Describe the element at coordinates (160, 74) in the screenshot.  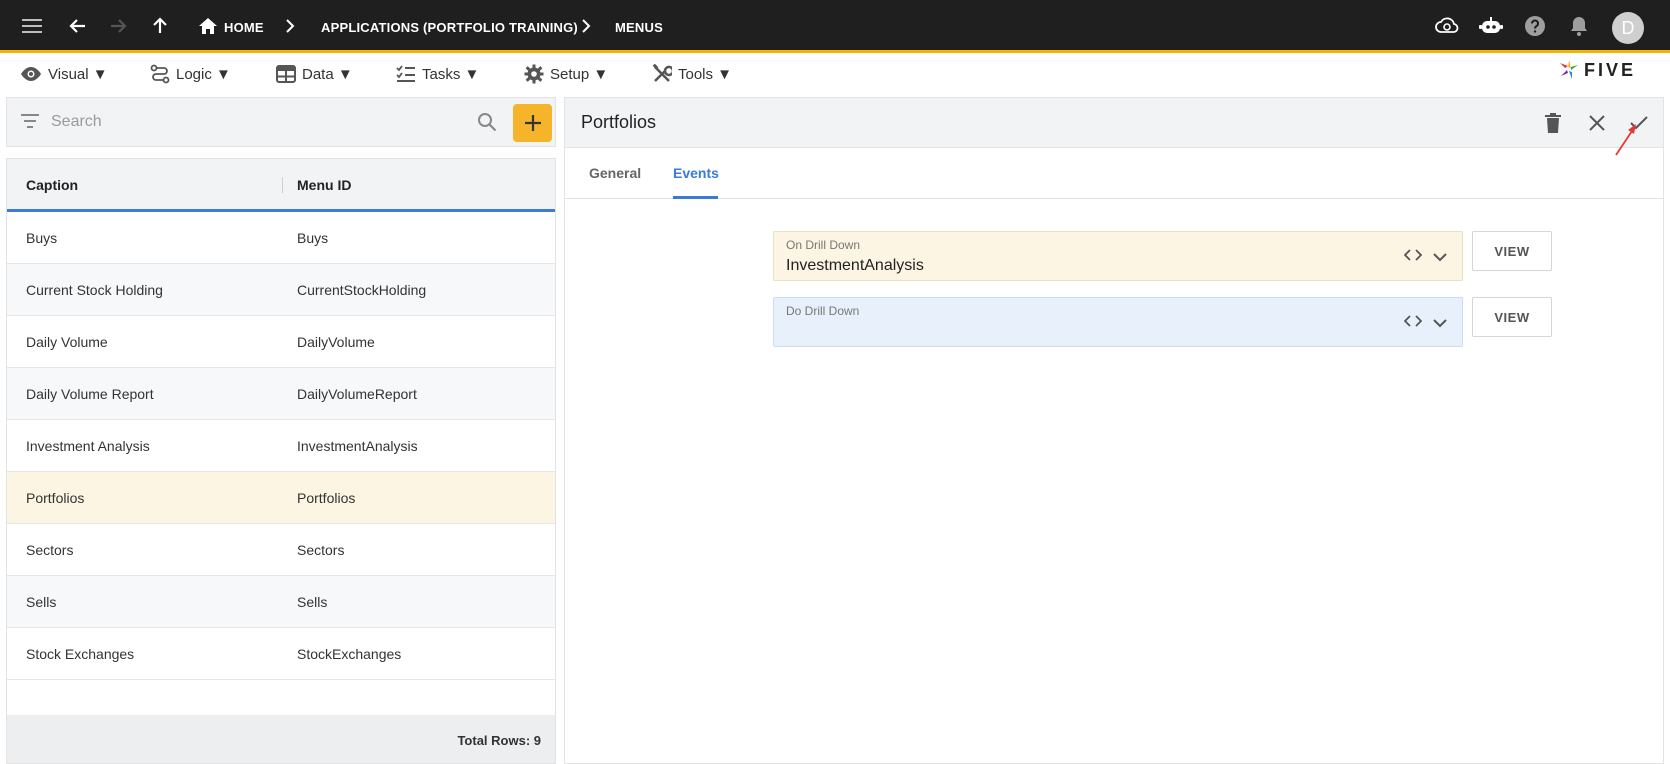
I see `logic-icon` at that location.